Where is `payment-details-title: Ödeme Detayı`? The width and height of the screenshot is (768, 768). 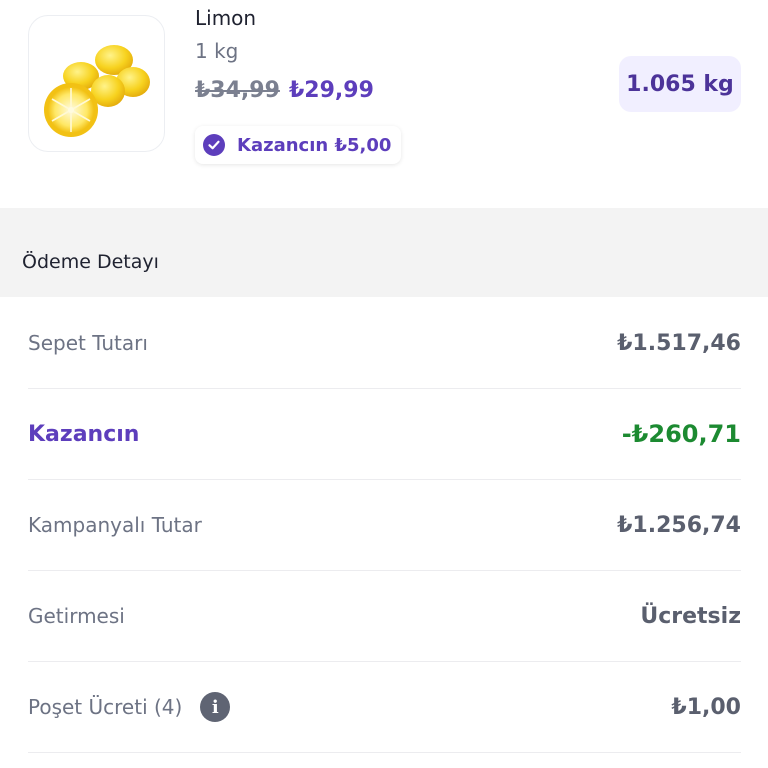
payment-details-title: Ödeme Detayı is located at coordinates (90, 262).